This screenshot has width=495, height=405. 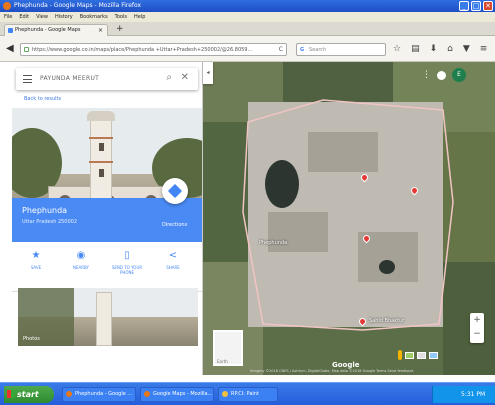 I want to click on search-icon: ⌕, so click(x=169, y=77).